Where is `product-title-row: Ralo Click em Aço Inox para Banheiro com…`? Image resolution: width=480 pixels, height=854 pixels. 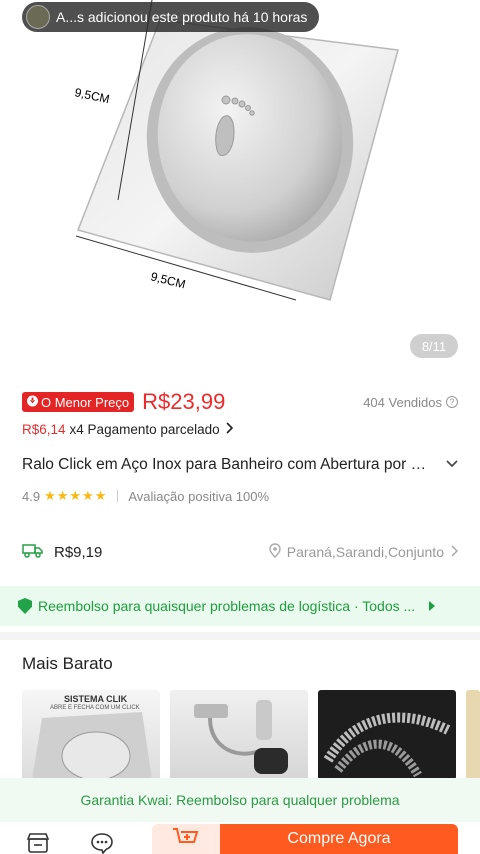
product-title-row: Ralo Click em Aço Inox para Banheiro com… is located at coordinates (240, 465).